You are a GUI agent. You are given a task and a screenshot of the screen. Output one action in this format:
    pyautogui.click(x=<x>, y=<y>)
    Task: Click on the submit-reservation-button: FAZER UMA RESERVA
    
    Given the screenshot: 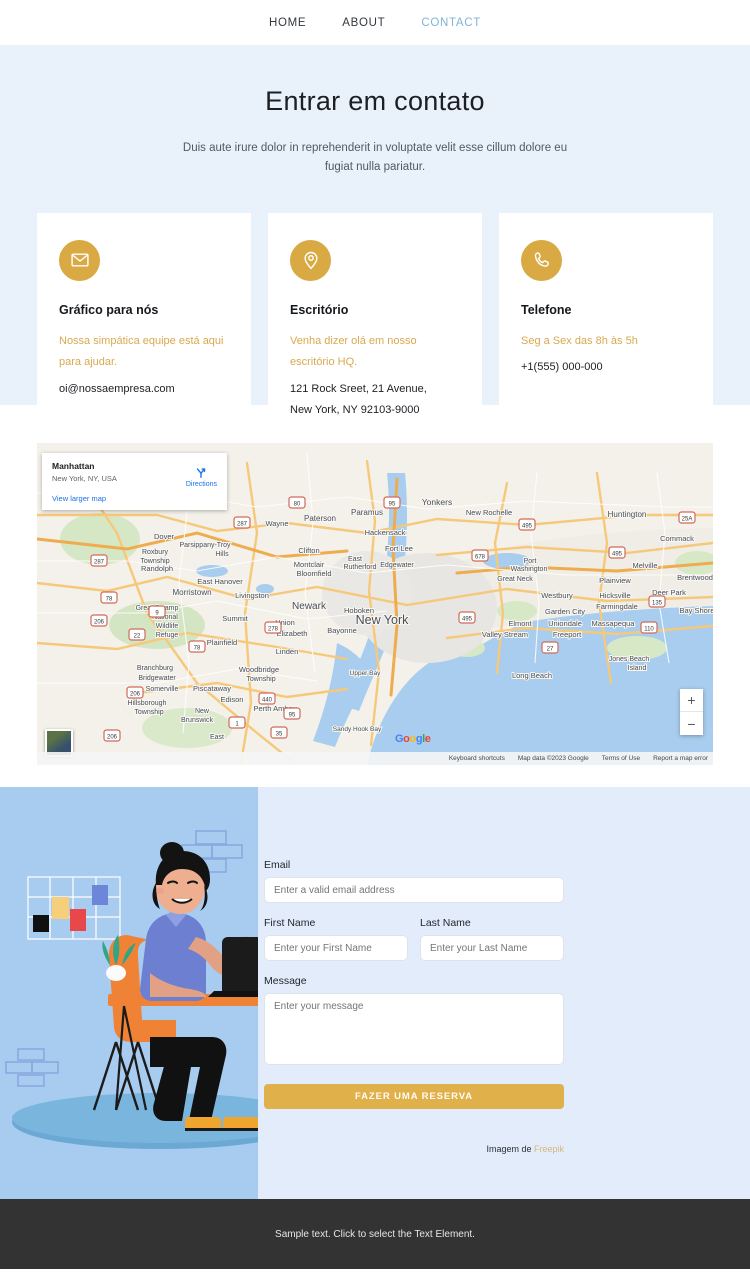 What is the action you would take?
    pyautogui.click(x=414, y=1096)
    